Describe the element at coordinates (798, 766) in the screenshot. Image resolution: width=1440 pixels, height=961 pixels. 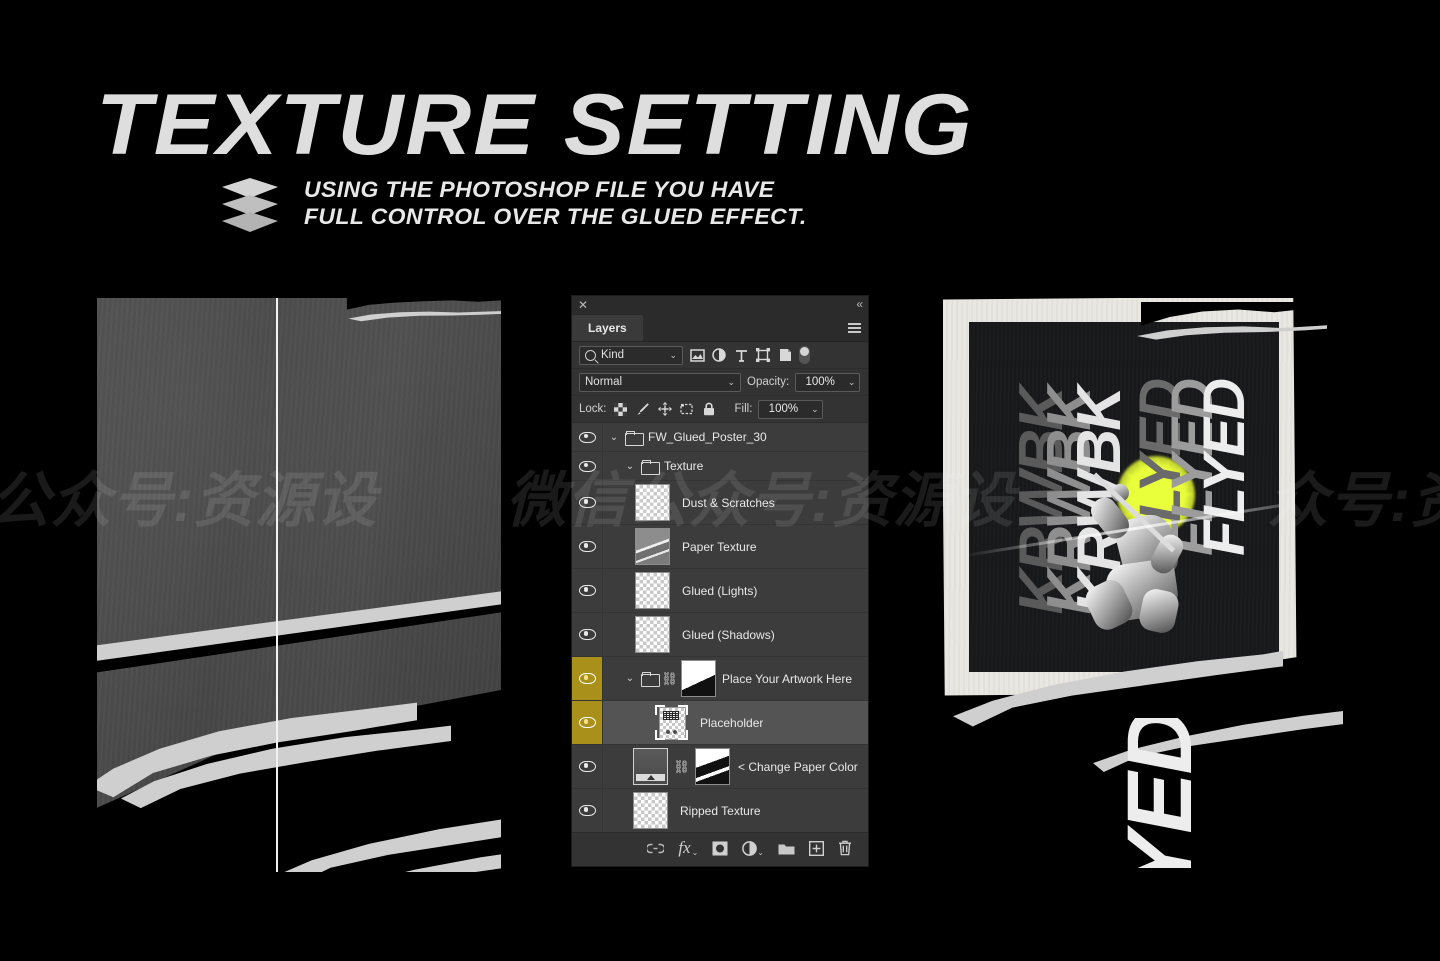
I see `layer-name: < Change Paper Color` at that location.